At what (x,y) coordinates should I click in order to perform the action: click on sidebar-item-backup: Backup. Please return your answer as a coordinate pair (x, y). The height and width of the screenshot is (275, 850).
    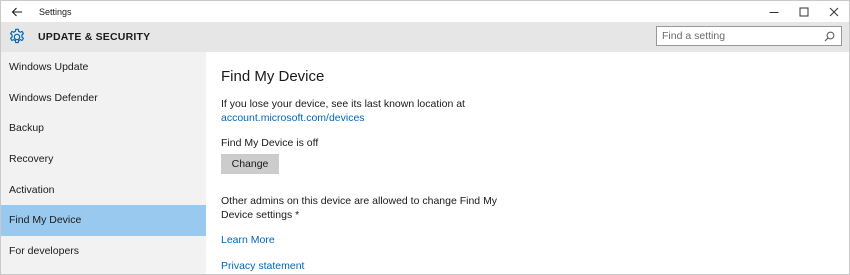
    Looking at the image, I should click on (103, 128).